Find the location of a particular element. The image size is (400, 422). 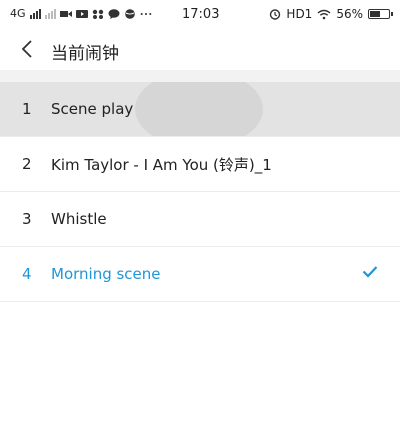

more-dots-icon is located at coordinates (145, 13).